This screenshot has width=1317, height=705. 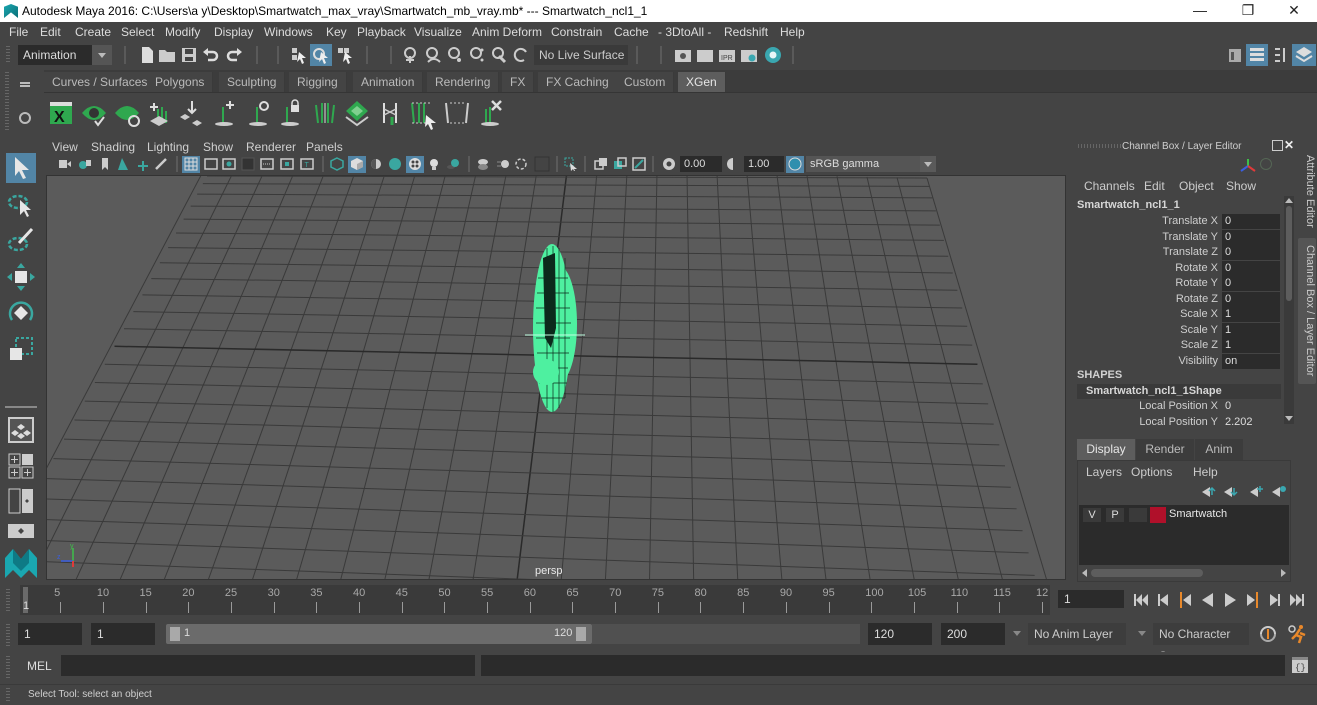 I want to click on restore-button: ❐, so click(x=1248, y=11).